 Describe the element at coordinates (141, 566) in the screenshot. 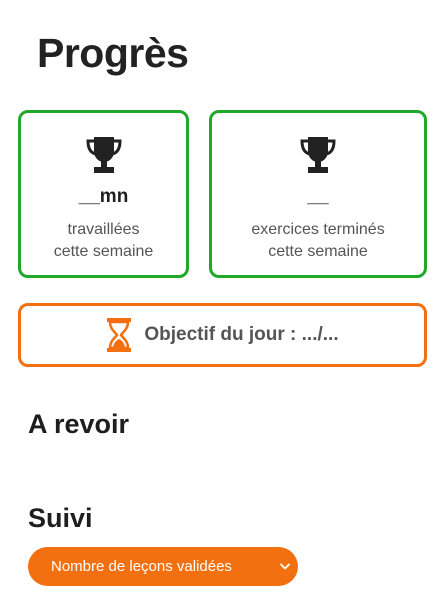

I see `tracking-metric-selected-value: Nombre de leçons validées` at that location.